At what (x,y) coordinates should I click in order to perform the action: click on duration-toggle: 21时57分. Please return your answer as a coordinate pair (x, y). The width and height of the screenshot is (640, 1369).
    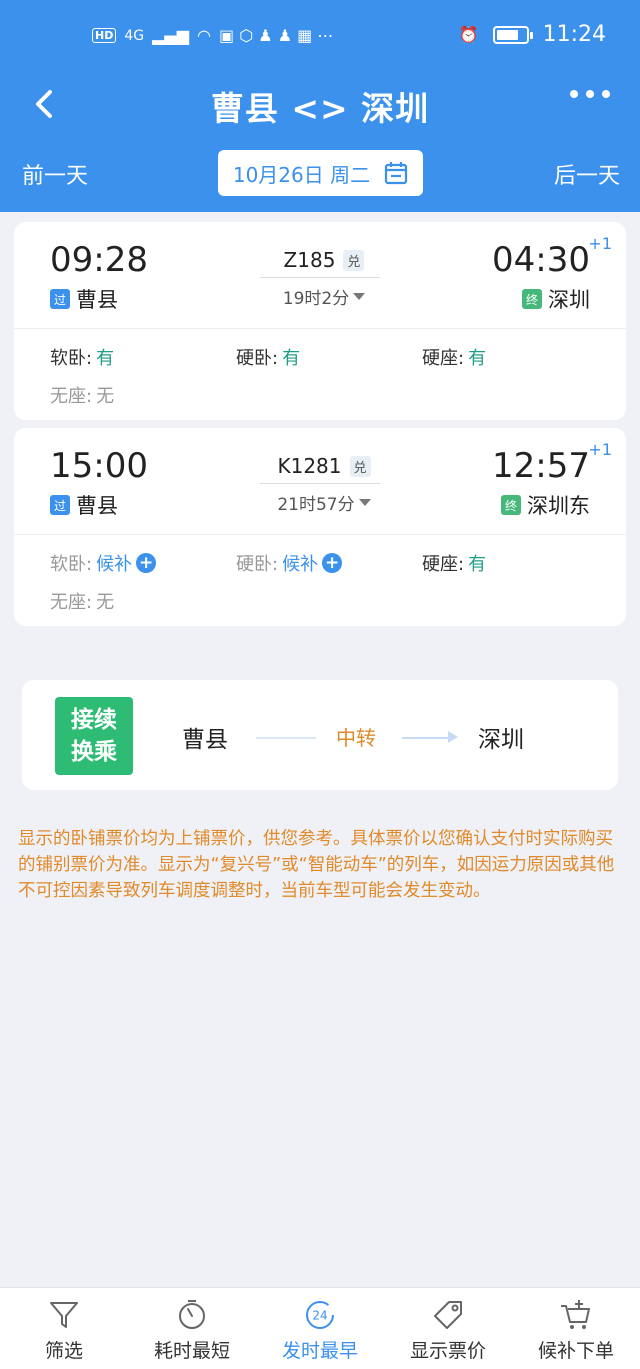
    Looking at the image, I should click on (324, 502).